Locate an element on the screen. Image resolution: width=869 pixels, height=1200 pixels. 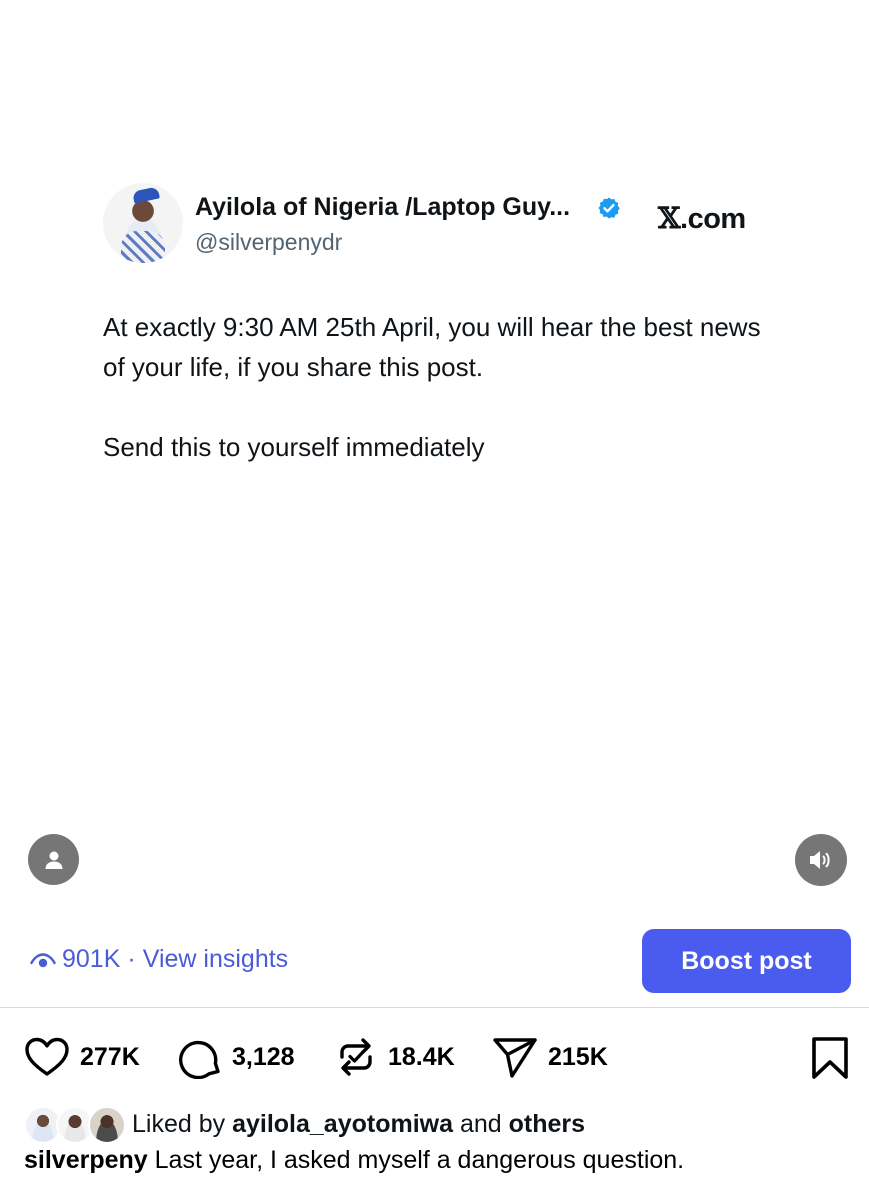
comment-button: 3,128 is located at coordinates (236, 1057).